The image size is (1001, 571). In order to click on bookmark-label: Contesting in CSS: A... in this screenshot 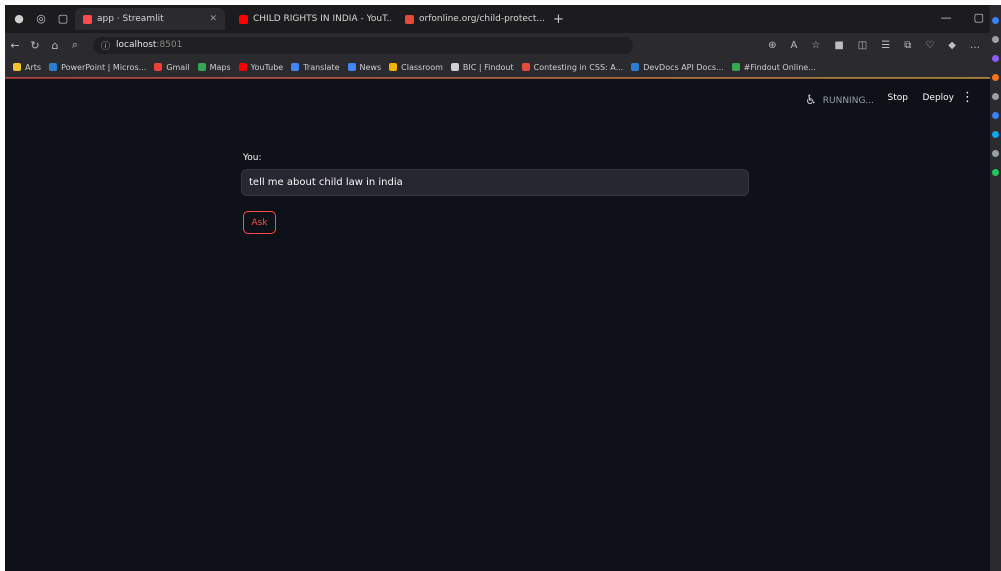, I will do `click(578, 67)`.